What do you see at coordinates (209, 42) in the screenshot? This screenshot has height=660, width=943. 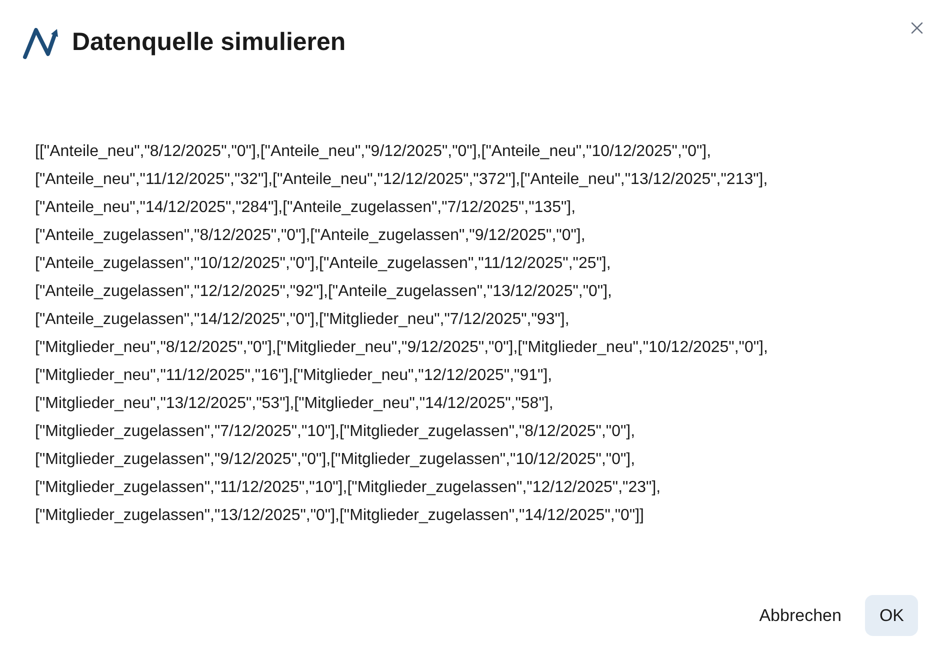 I see `dialog-title: Datenquelle simulieren` at bounding box center [209, 42].